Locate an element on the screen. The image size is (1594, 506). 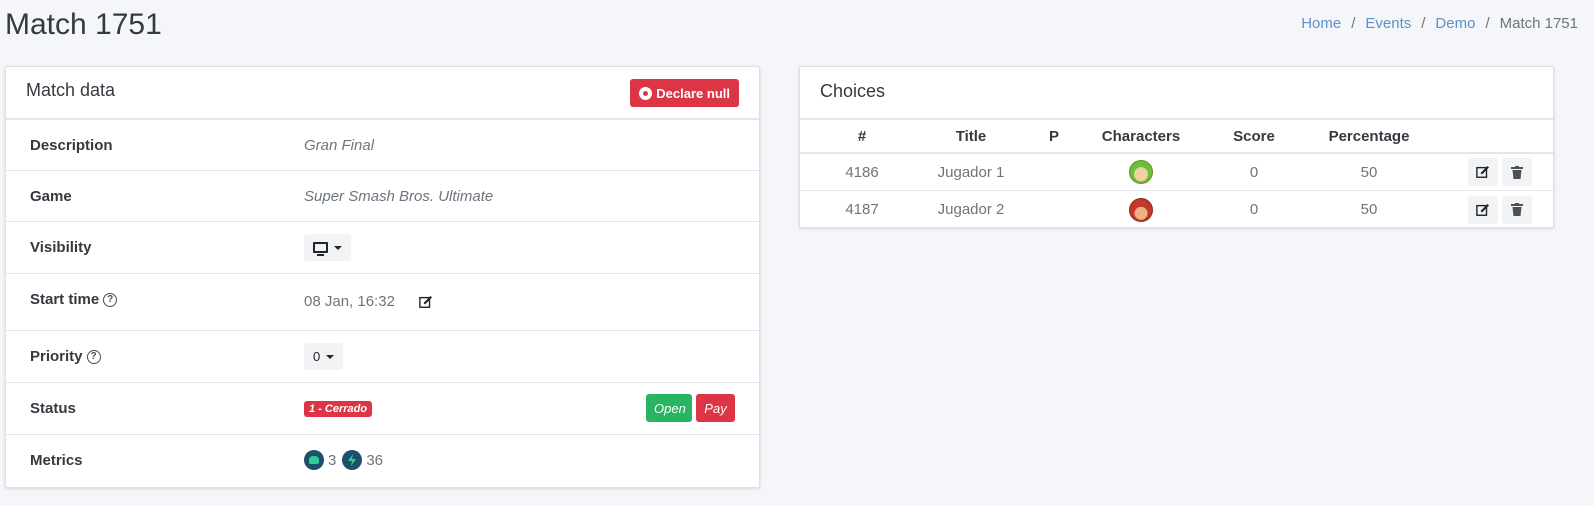
visibility-label: Visibility is located at coordinates (61, 247).